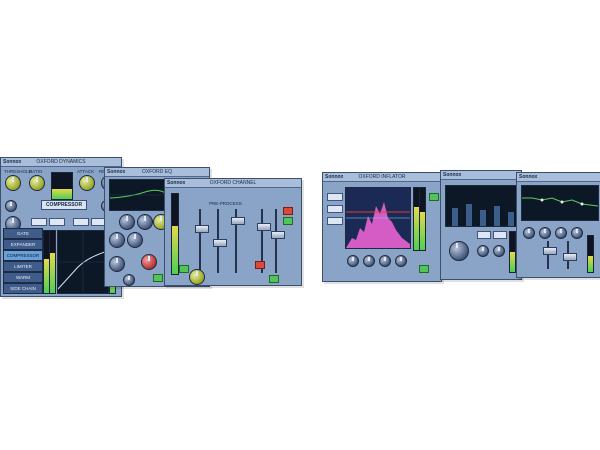  Describe the element at coordinates (274, 279) in the screenshot. I see `channel-solo-button` at that location.